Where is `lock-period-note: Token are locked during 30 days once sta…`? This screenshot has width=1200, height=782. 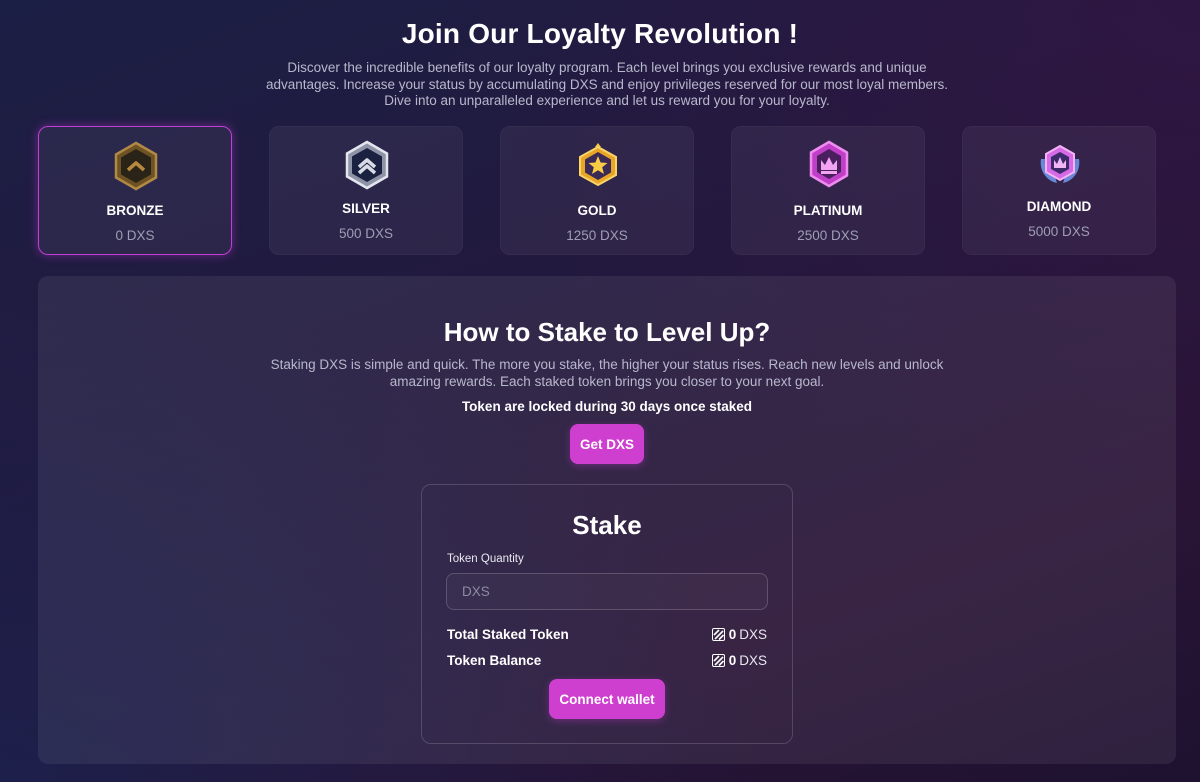
lock-period-note: Token are locked during 30 days once sta… is located at coordinates (607, 406).